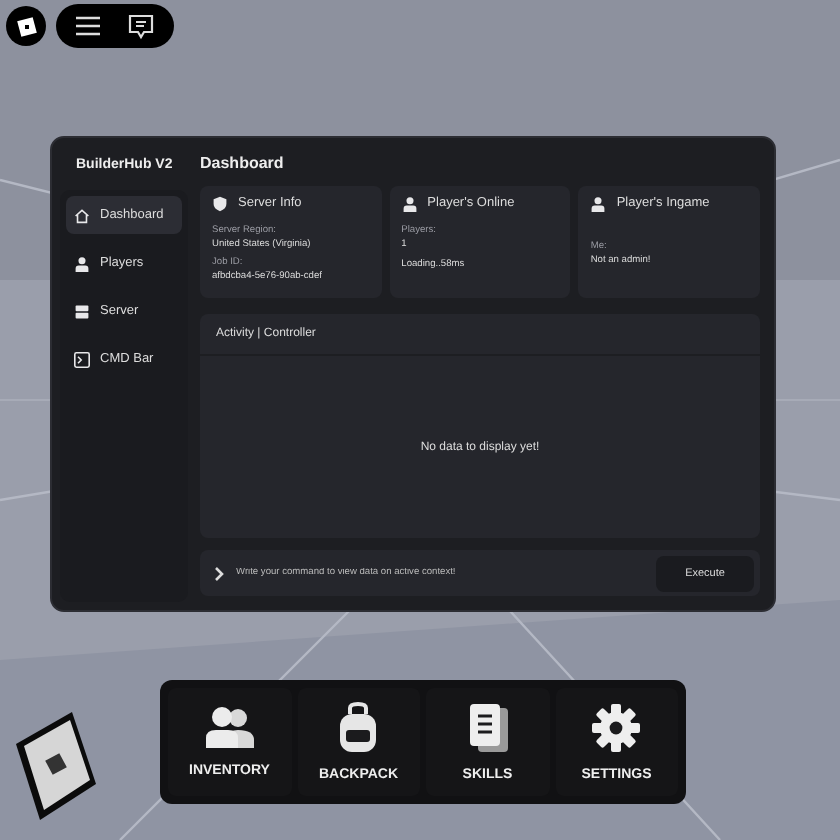  Describe the element at coordinates (82, 215) in the screenshot. I see `home-icon` at that location.